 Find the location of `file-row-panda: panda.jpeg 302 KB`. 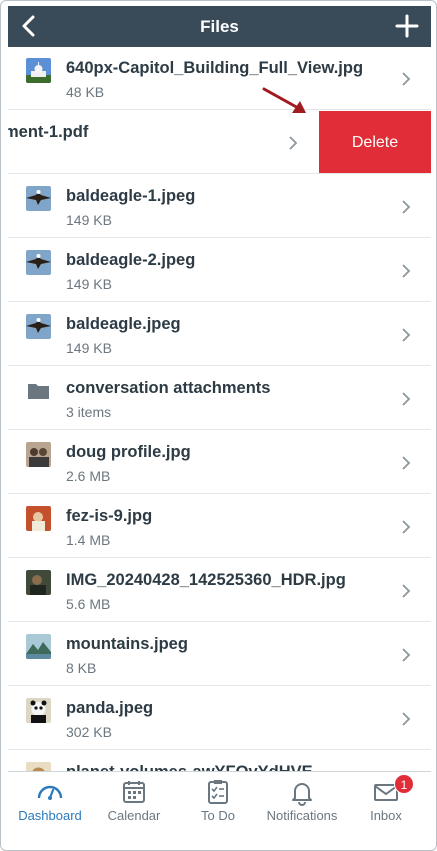

file-row-panda: panda.jpeg 302 KB is located at coordinates (219, 718).